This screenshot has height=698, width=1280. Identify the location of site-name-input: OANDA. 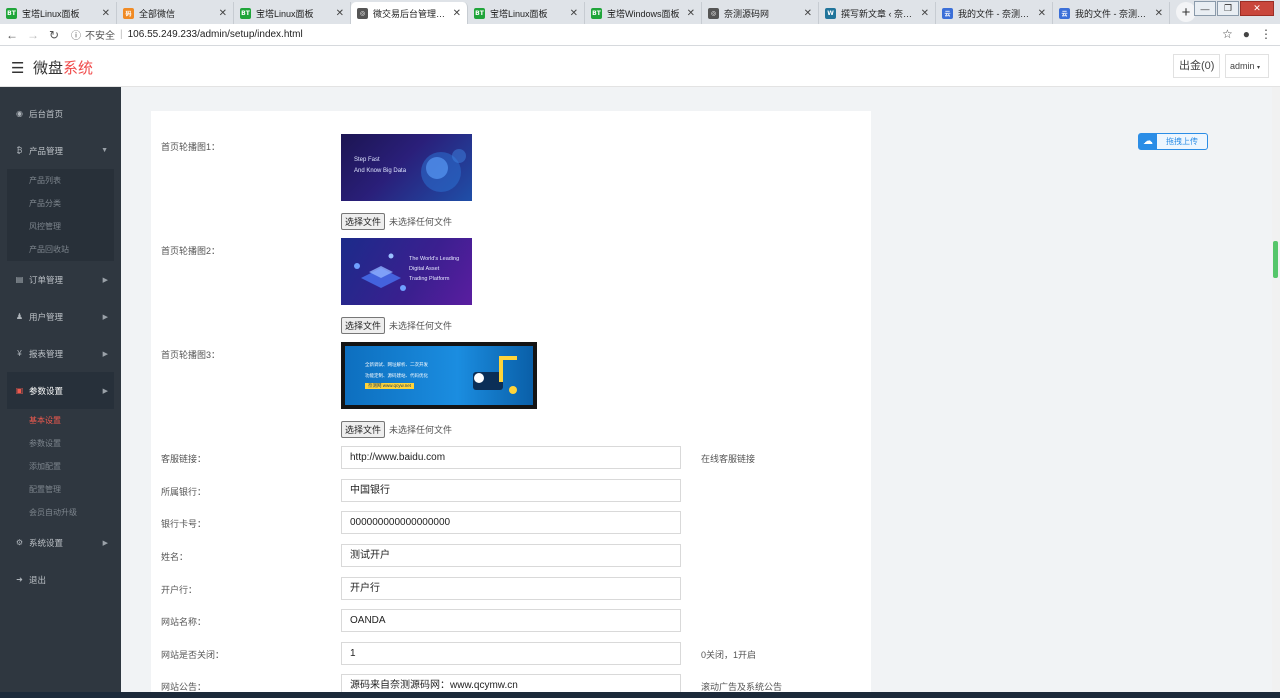
(511, 620).